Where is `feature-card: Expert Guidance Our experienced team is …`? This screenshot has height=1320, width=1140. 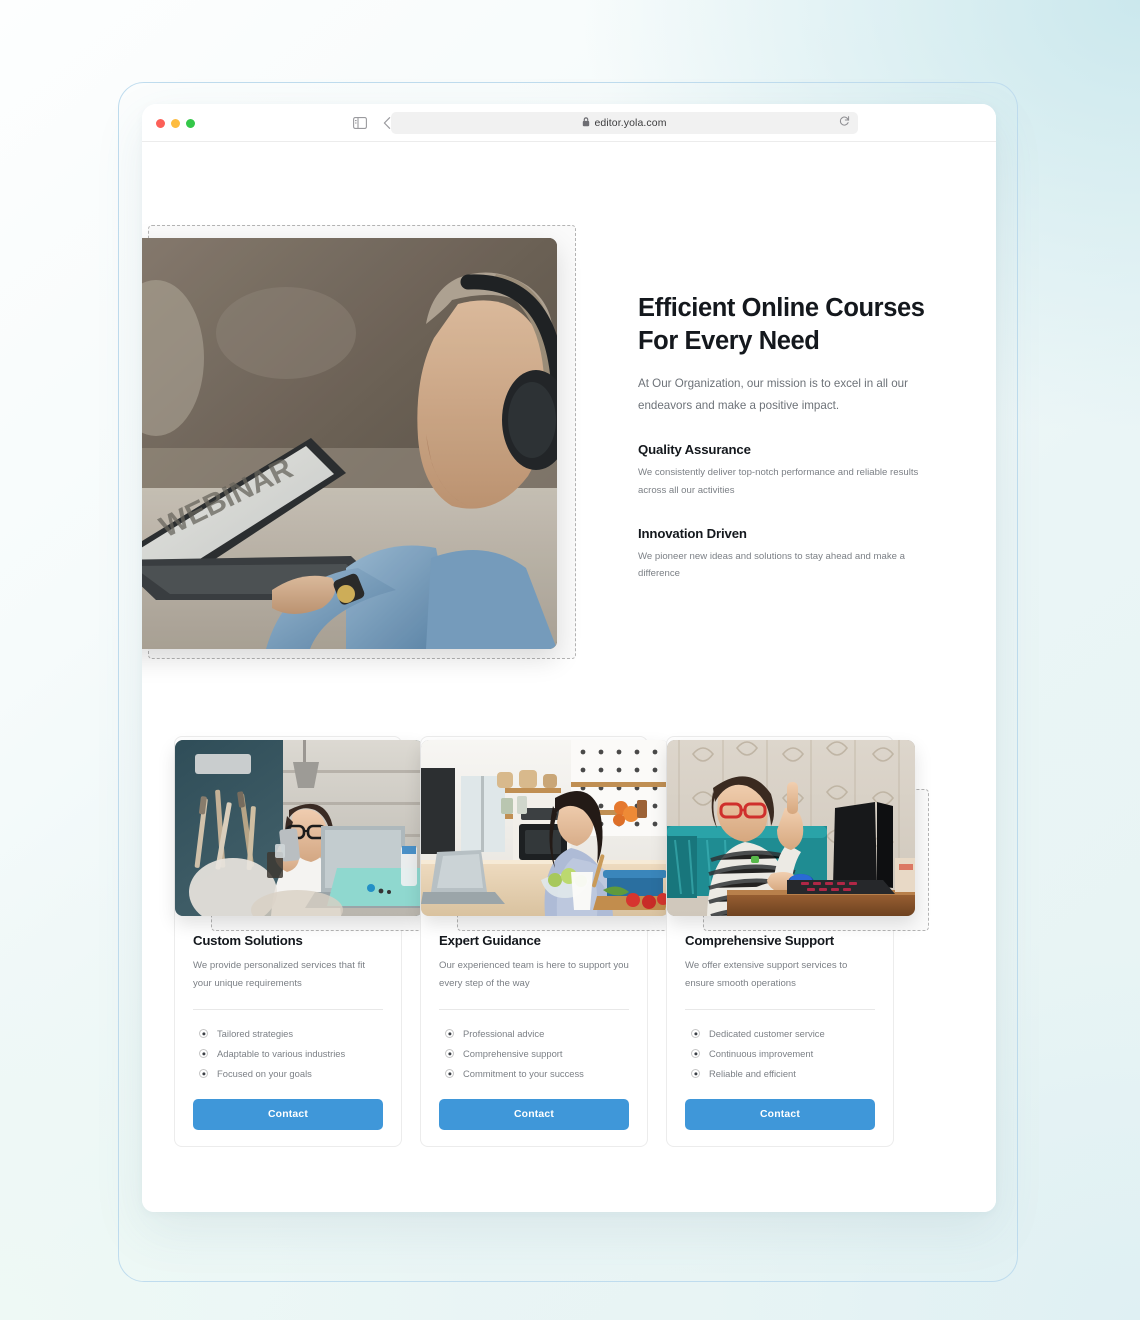 feature-card: Expert Guidance Our experienced team is … is located at coordinates (551, 942).